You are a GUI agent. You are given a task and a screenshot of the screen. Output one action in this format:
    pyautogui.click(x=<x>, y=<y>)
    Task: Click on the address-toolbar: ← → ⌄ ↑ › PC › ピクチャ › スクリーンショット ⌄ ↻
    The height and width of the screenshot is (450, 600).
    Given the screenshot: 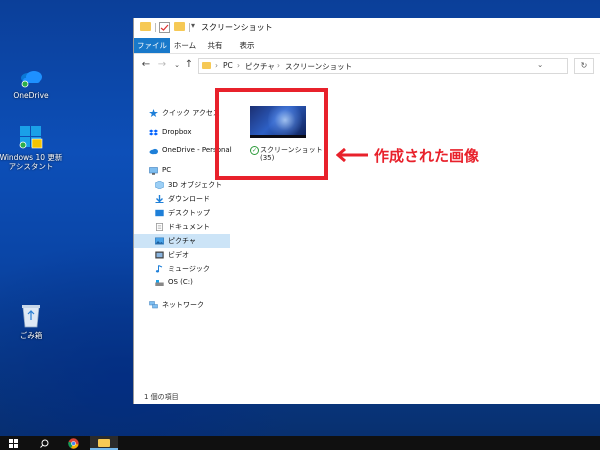 What is the action you would take?
    pyautogui.click(x=367, y=66)
    